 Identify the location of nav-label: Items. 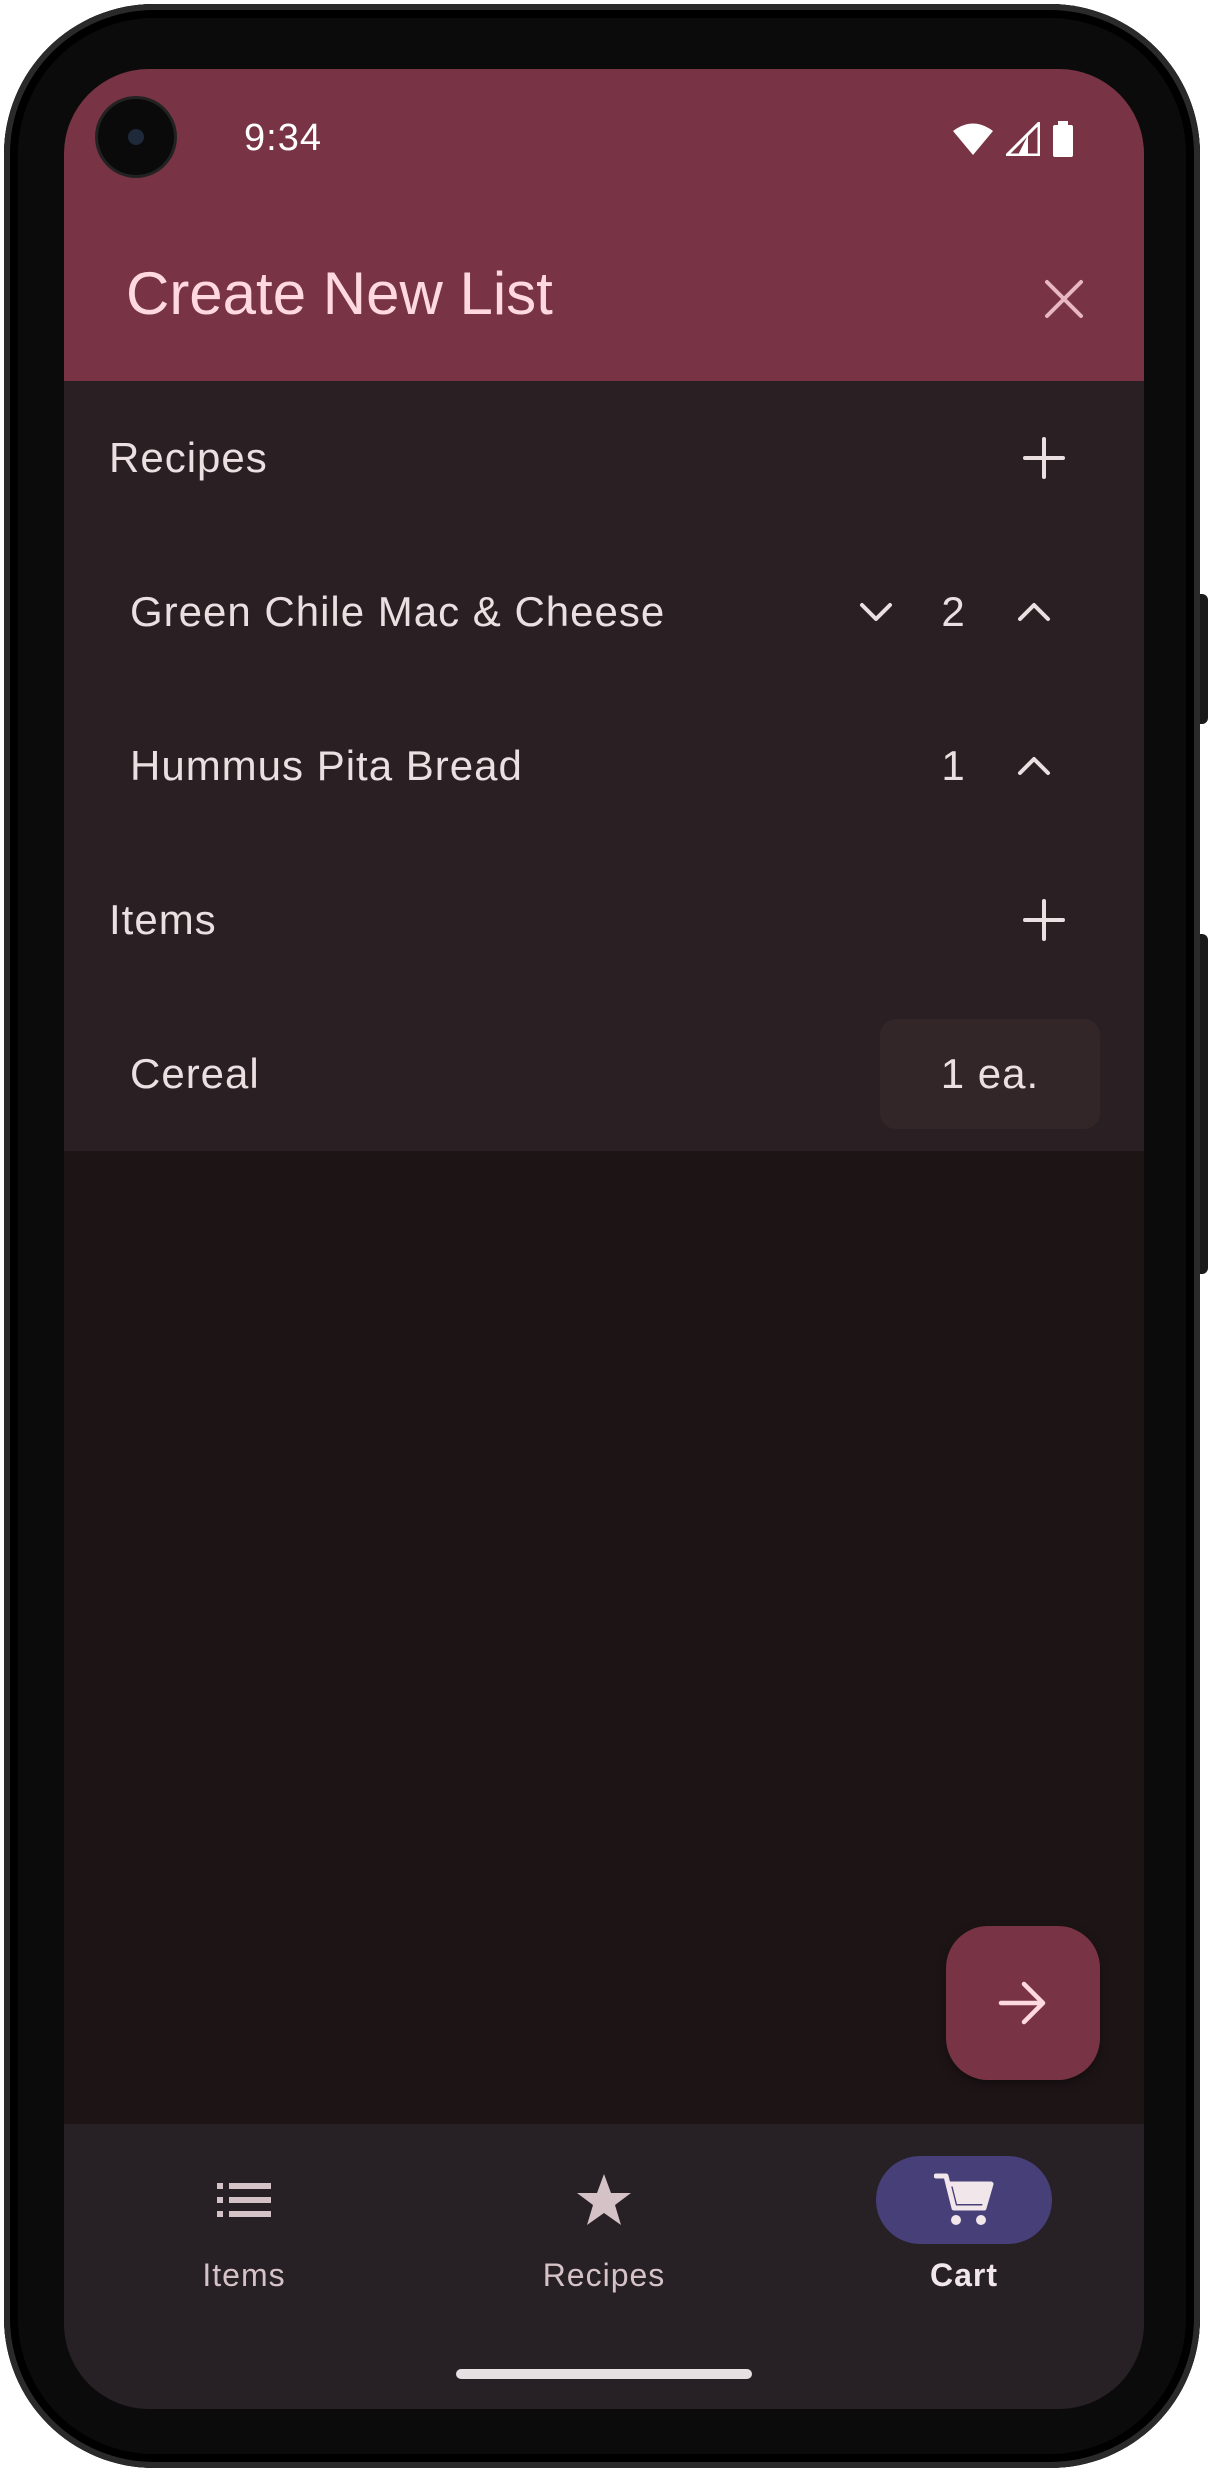
(244, 2275).